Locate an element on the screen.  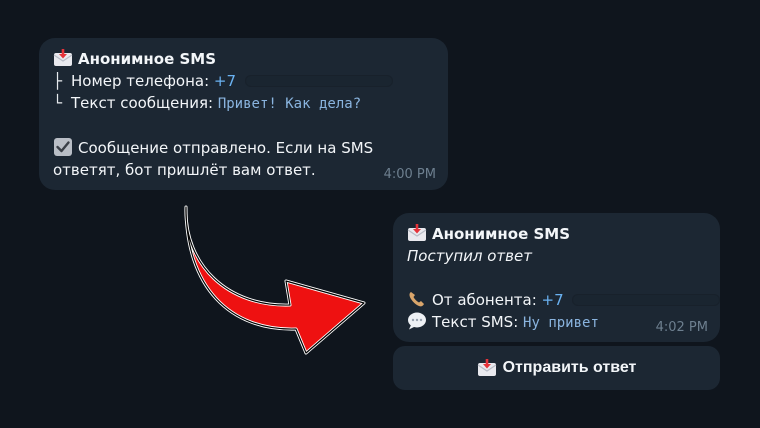
from-number-link: +7 is located at coordinates (553, 300).